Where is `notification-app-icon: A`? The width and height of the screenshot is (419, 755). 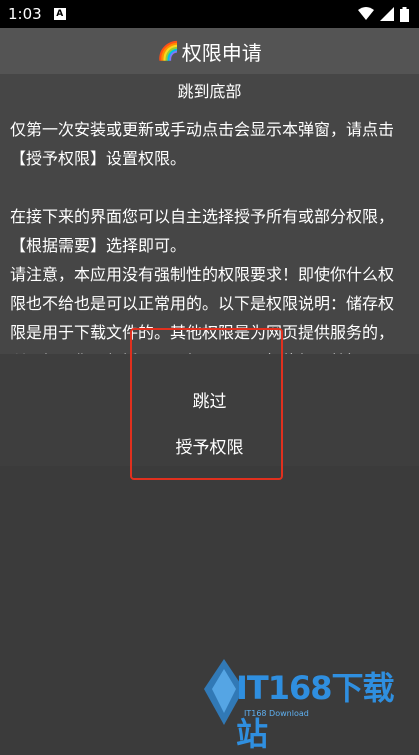
notification-app-icon: A is located at coordinates (59, 14).